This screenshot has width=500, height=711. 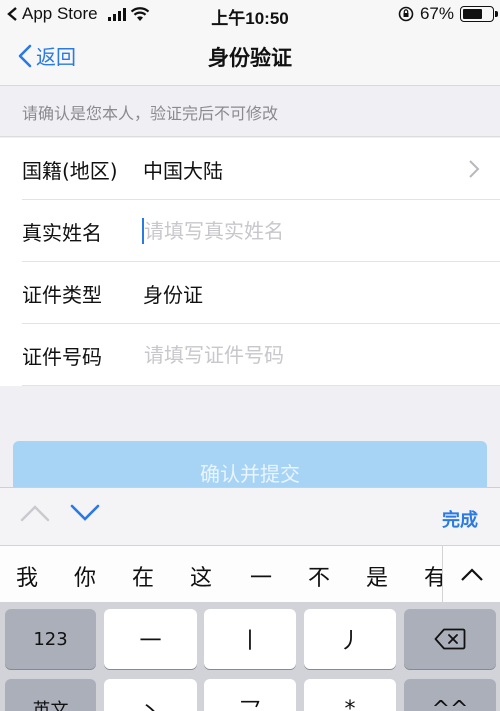 I want to click on done-button: 完成, so click(x=460, y=519).